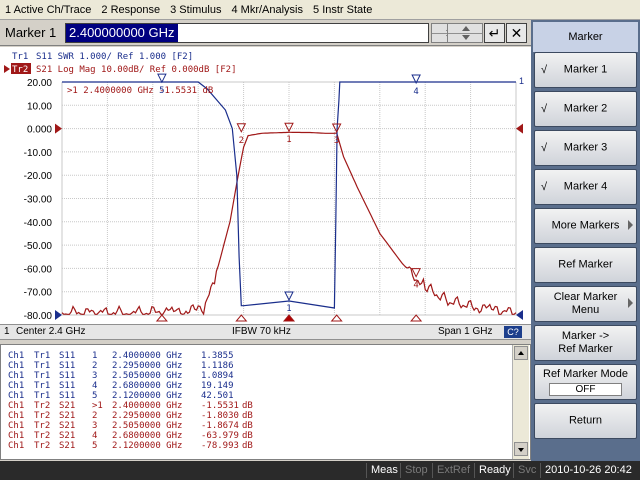 Image resolution: width=640 pixels, height=480 pixels. I want to click on calibration-status-badge: C?, so click(513, 332).